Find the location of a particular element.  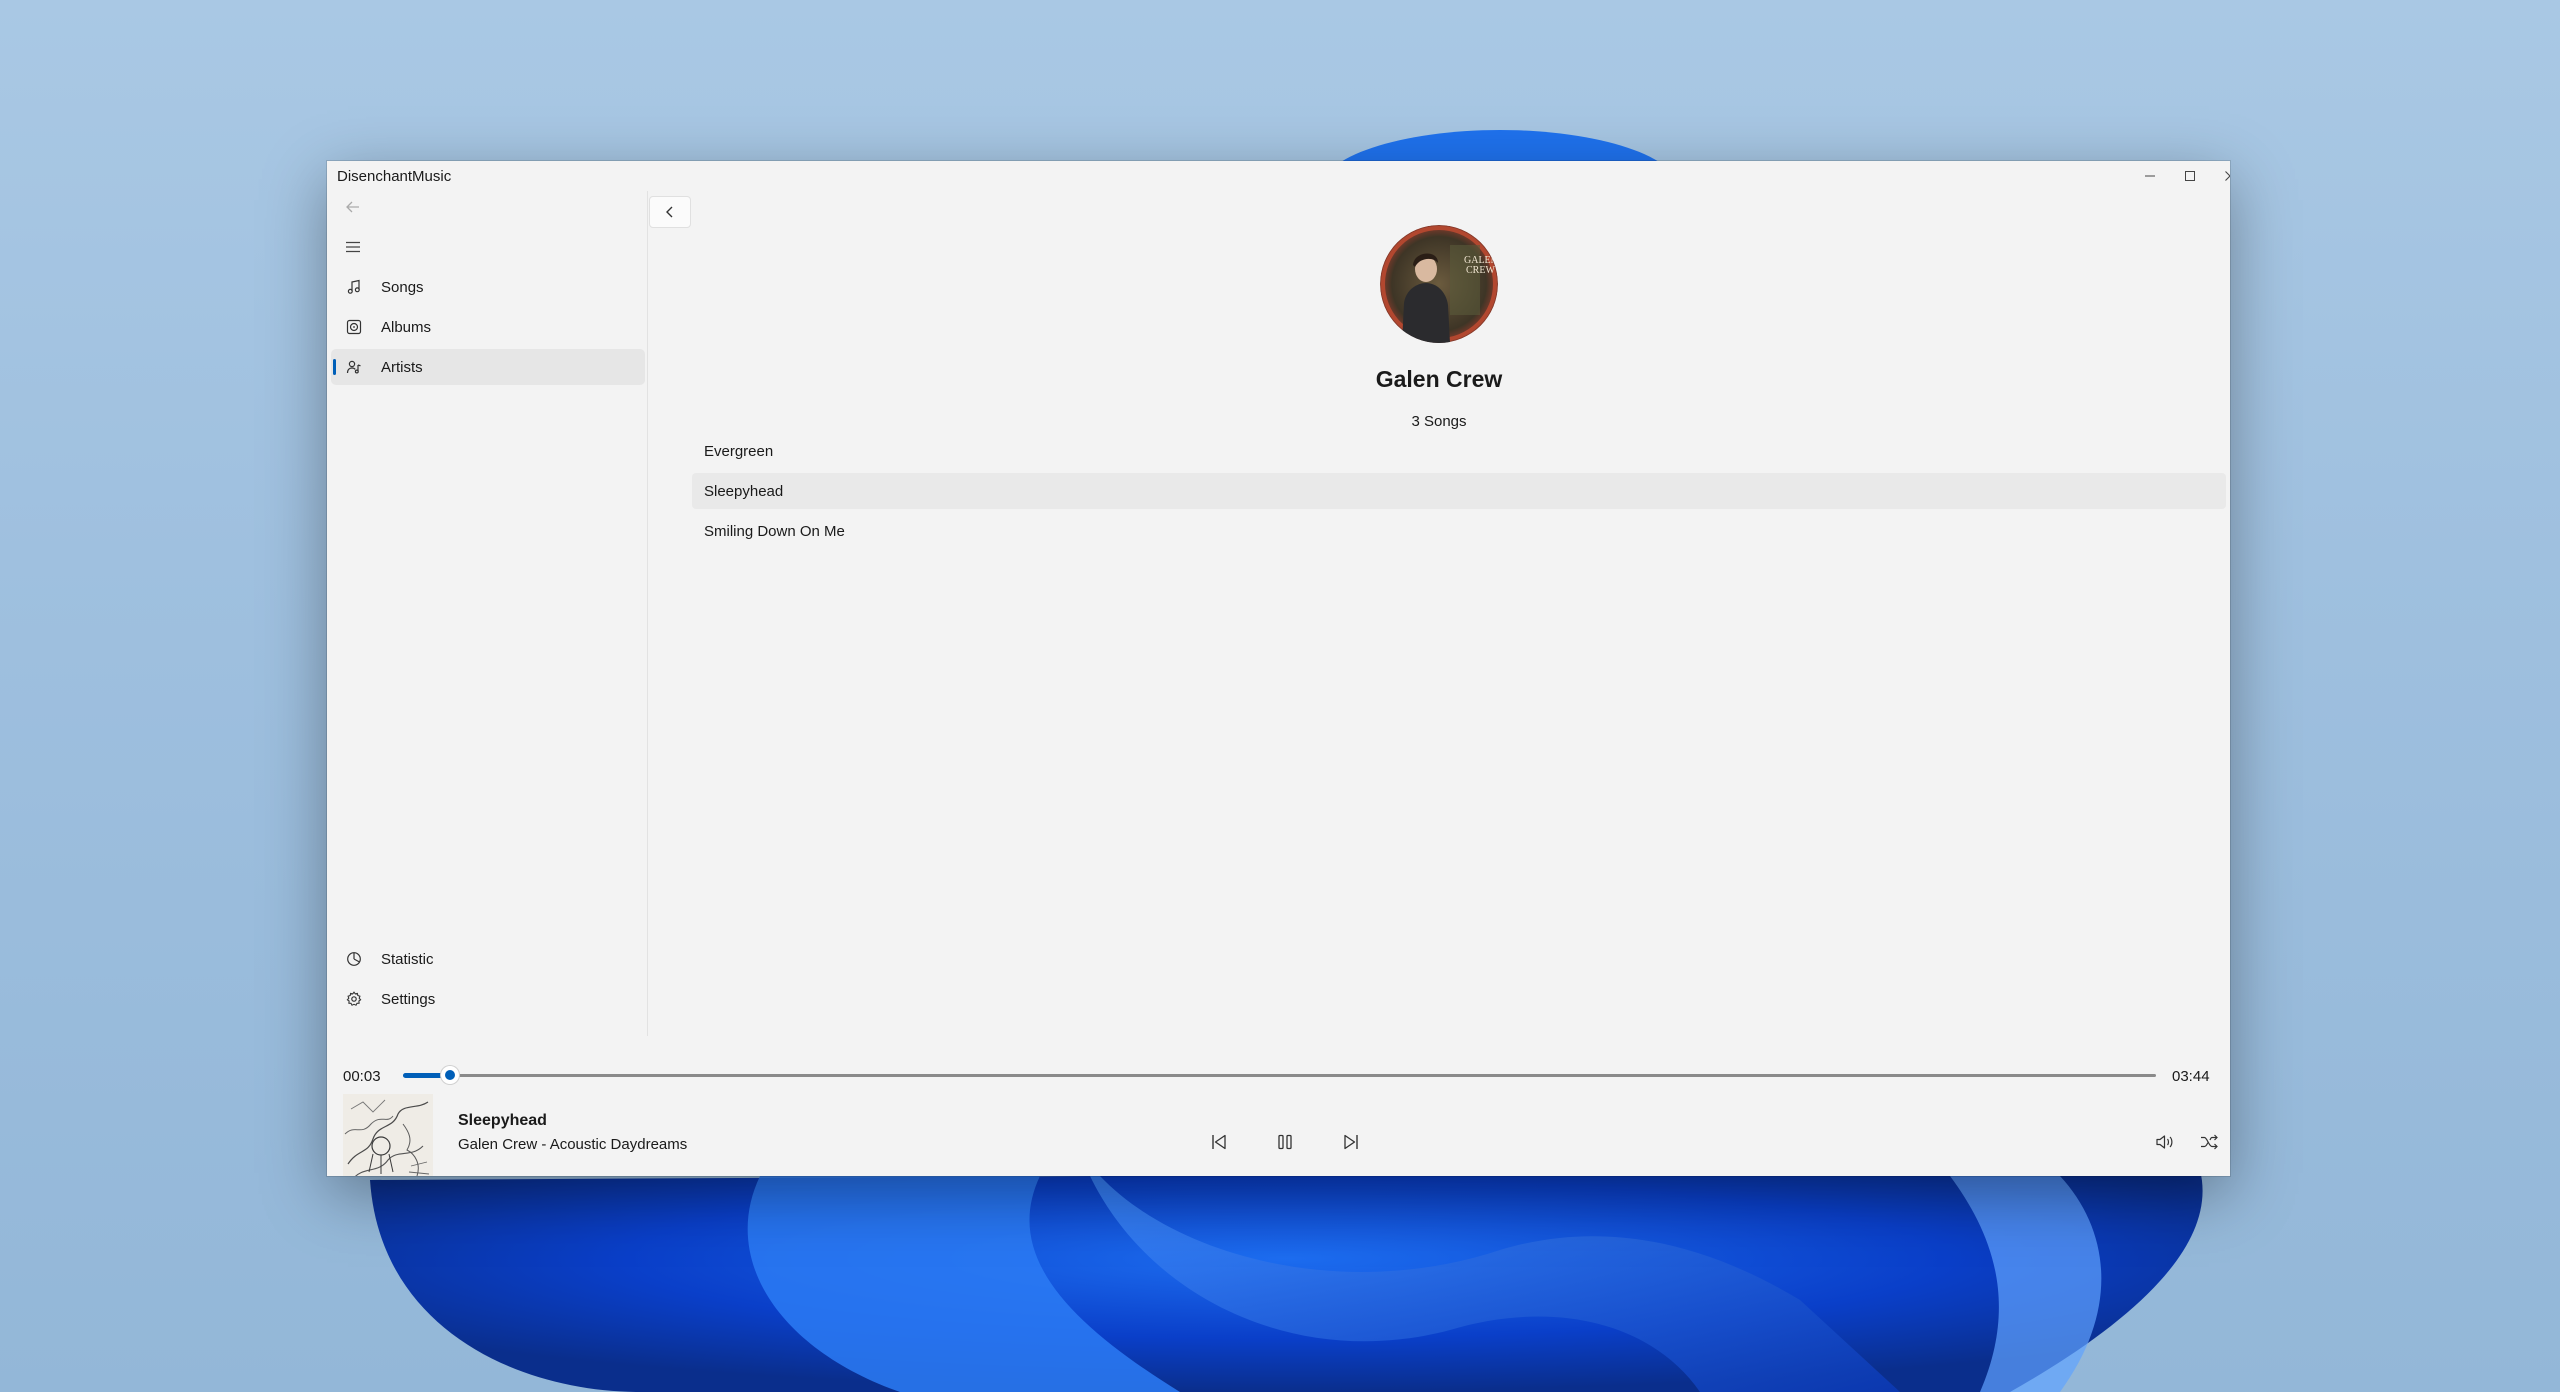

now-playing-subtitle: Galen Crew - Acoustic Daydreams is located at coordinates (573, 1144).